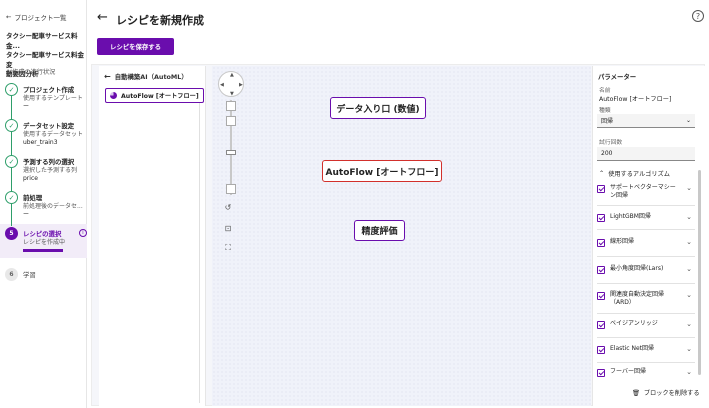 This screenshot has width=709, height=408. What do you see at coordinates (11, 274) in the screenshot?
I see `step-number: 6` at bounding box center [11, 274].